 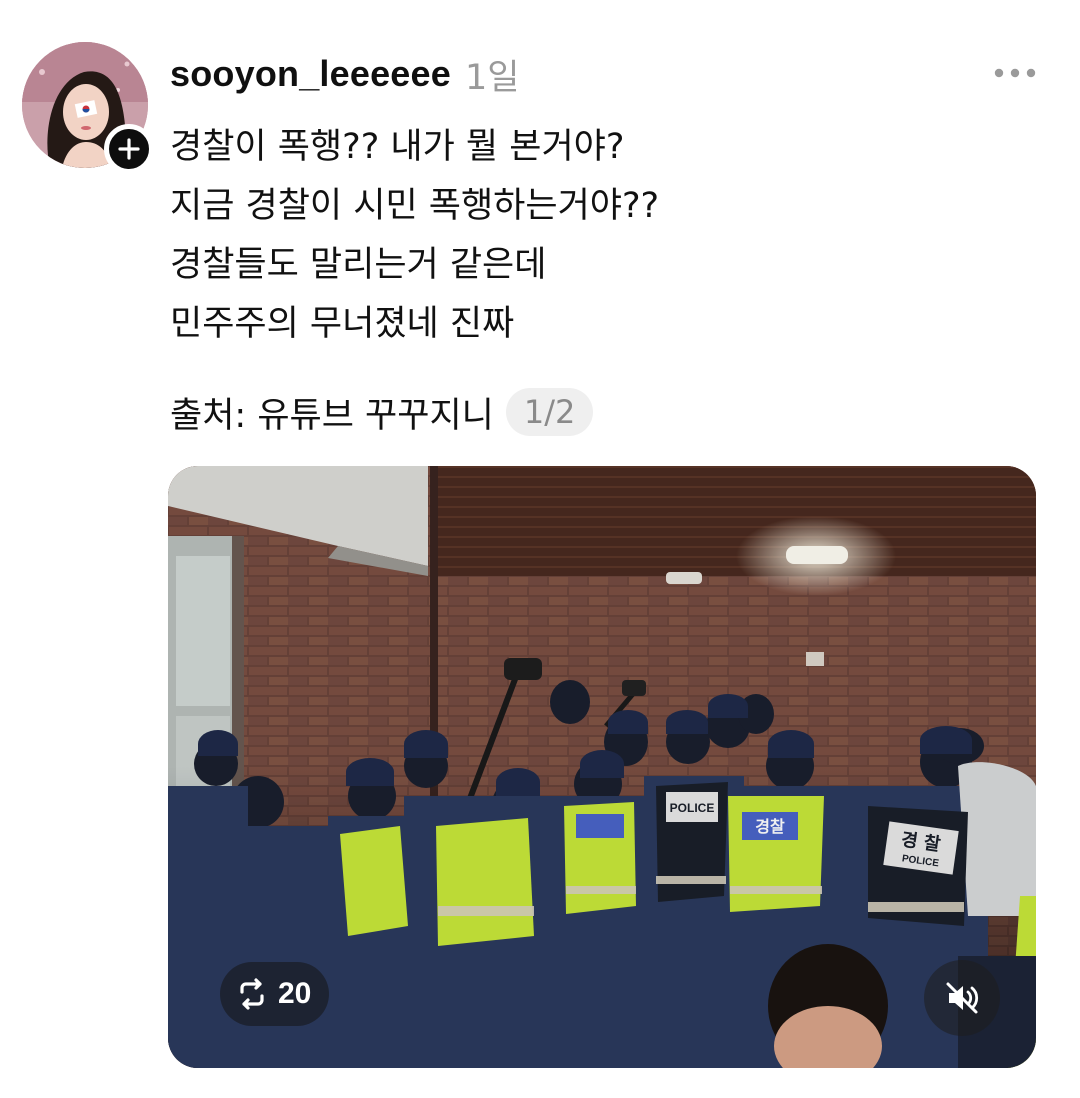 I want to click on repost-count: 20, so click(x=295, y=993).